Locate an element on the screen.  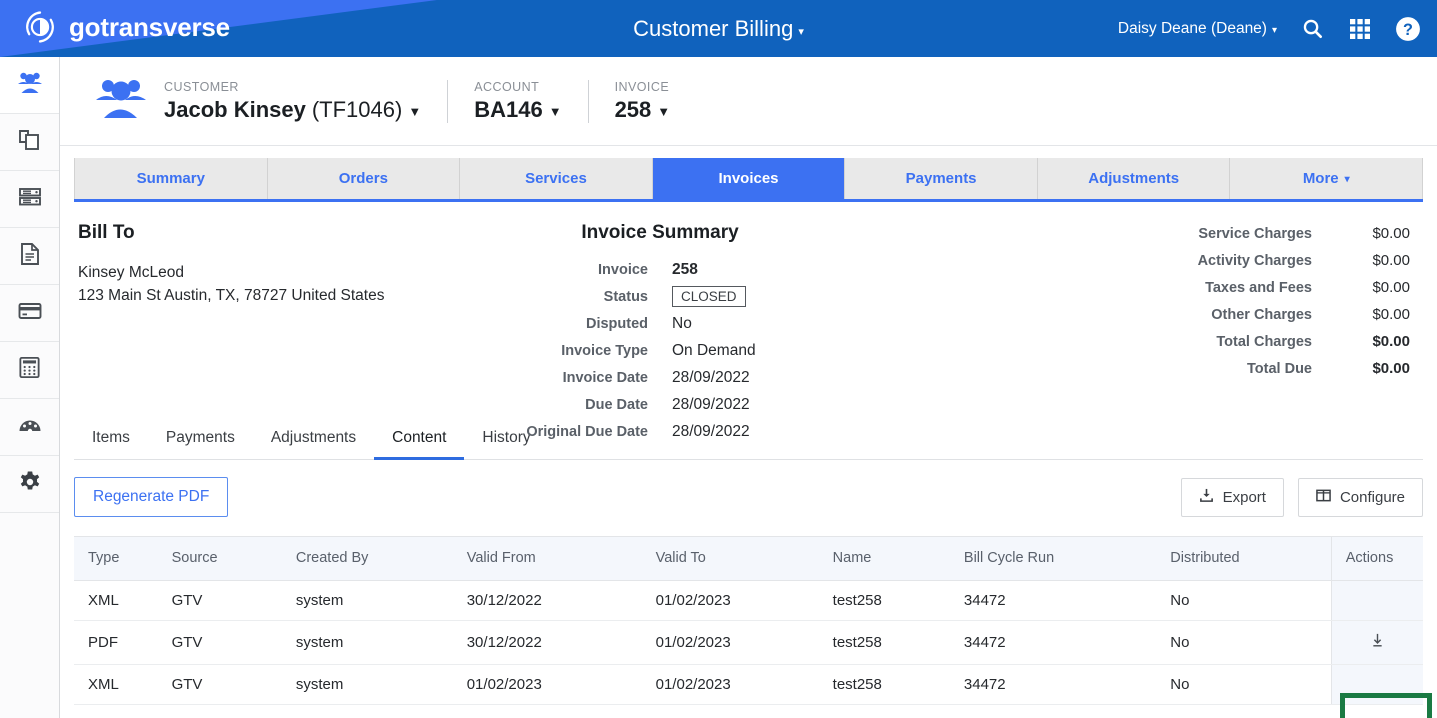
charge-row-total-charges: Total Charges $0.00 is located at coordinates (1175, 341).